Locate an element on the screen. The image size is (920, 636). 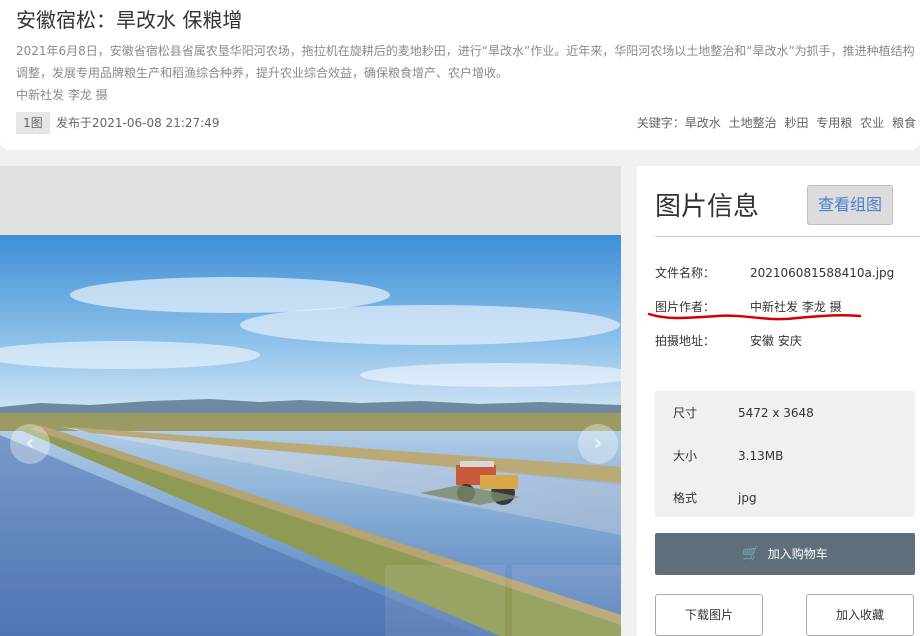
info-value: 安徽 安庆 is located at coordinates (776, 341).